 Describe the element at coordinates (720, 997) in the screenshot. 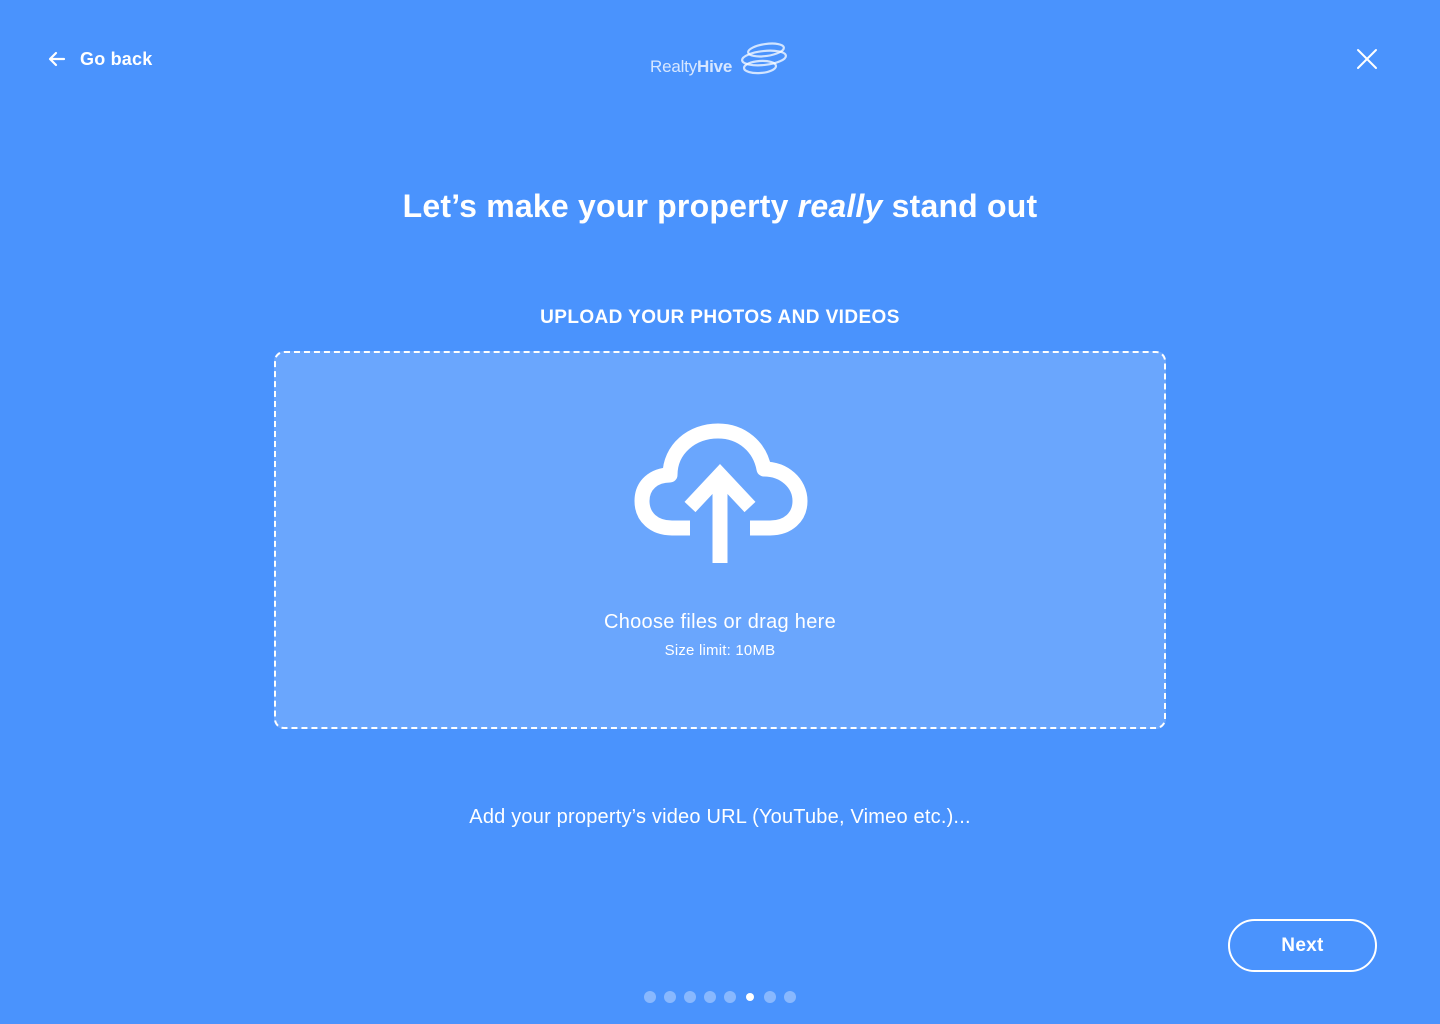

I see `step-progress-dots` at that location.